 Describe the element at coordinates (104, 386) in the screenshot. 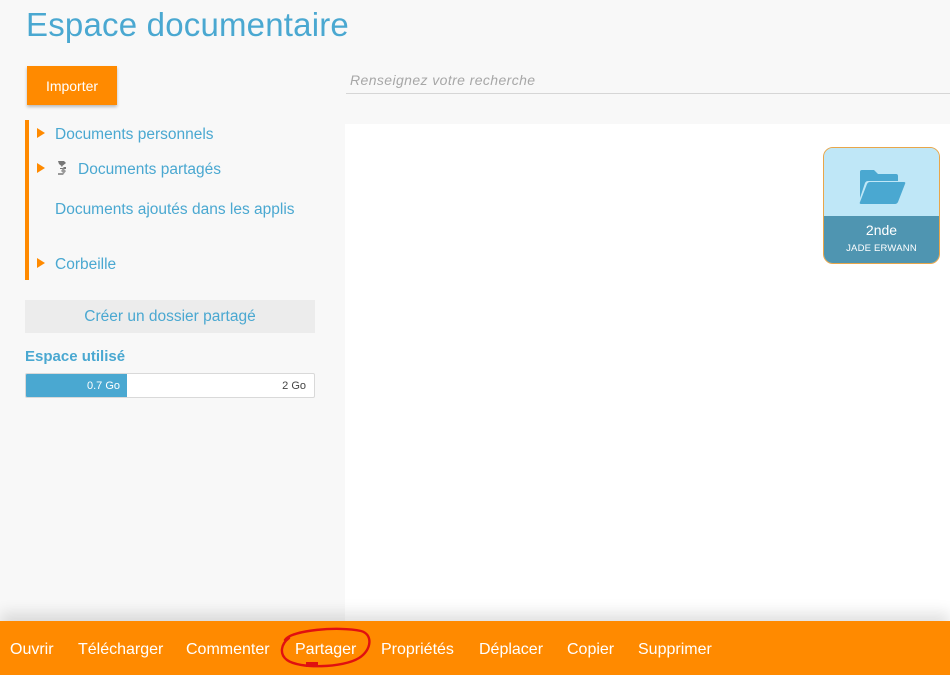

I see `storage-used-label: 0.7 Go` at that location.